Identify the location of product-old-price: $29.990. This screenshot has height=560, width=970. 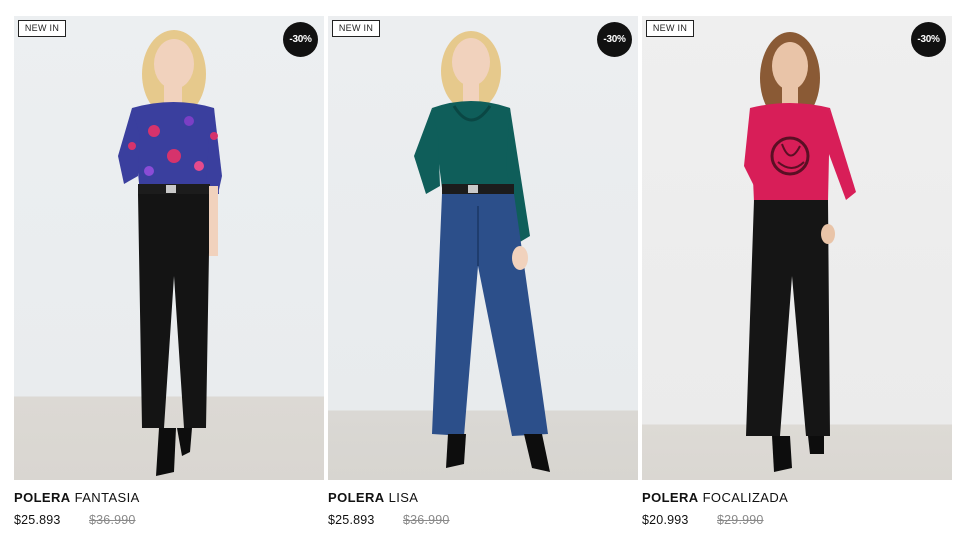
(740, 520).